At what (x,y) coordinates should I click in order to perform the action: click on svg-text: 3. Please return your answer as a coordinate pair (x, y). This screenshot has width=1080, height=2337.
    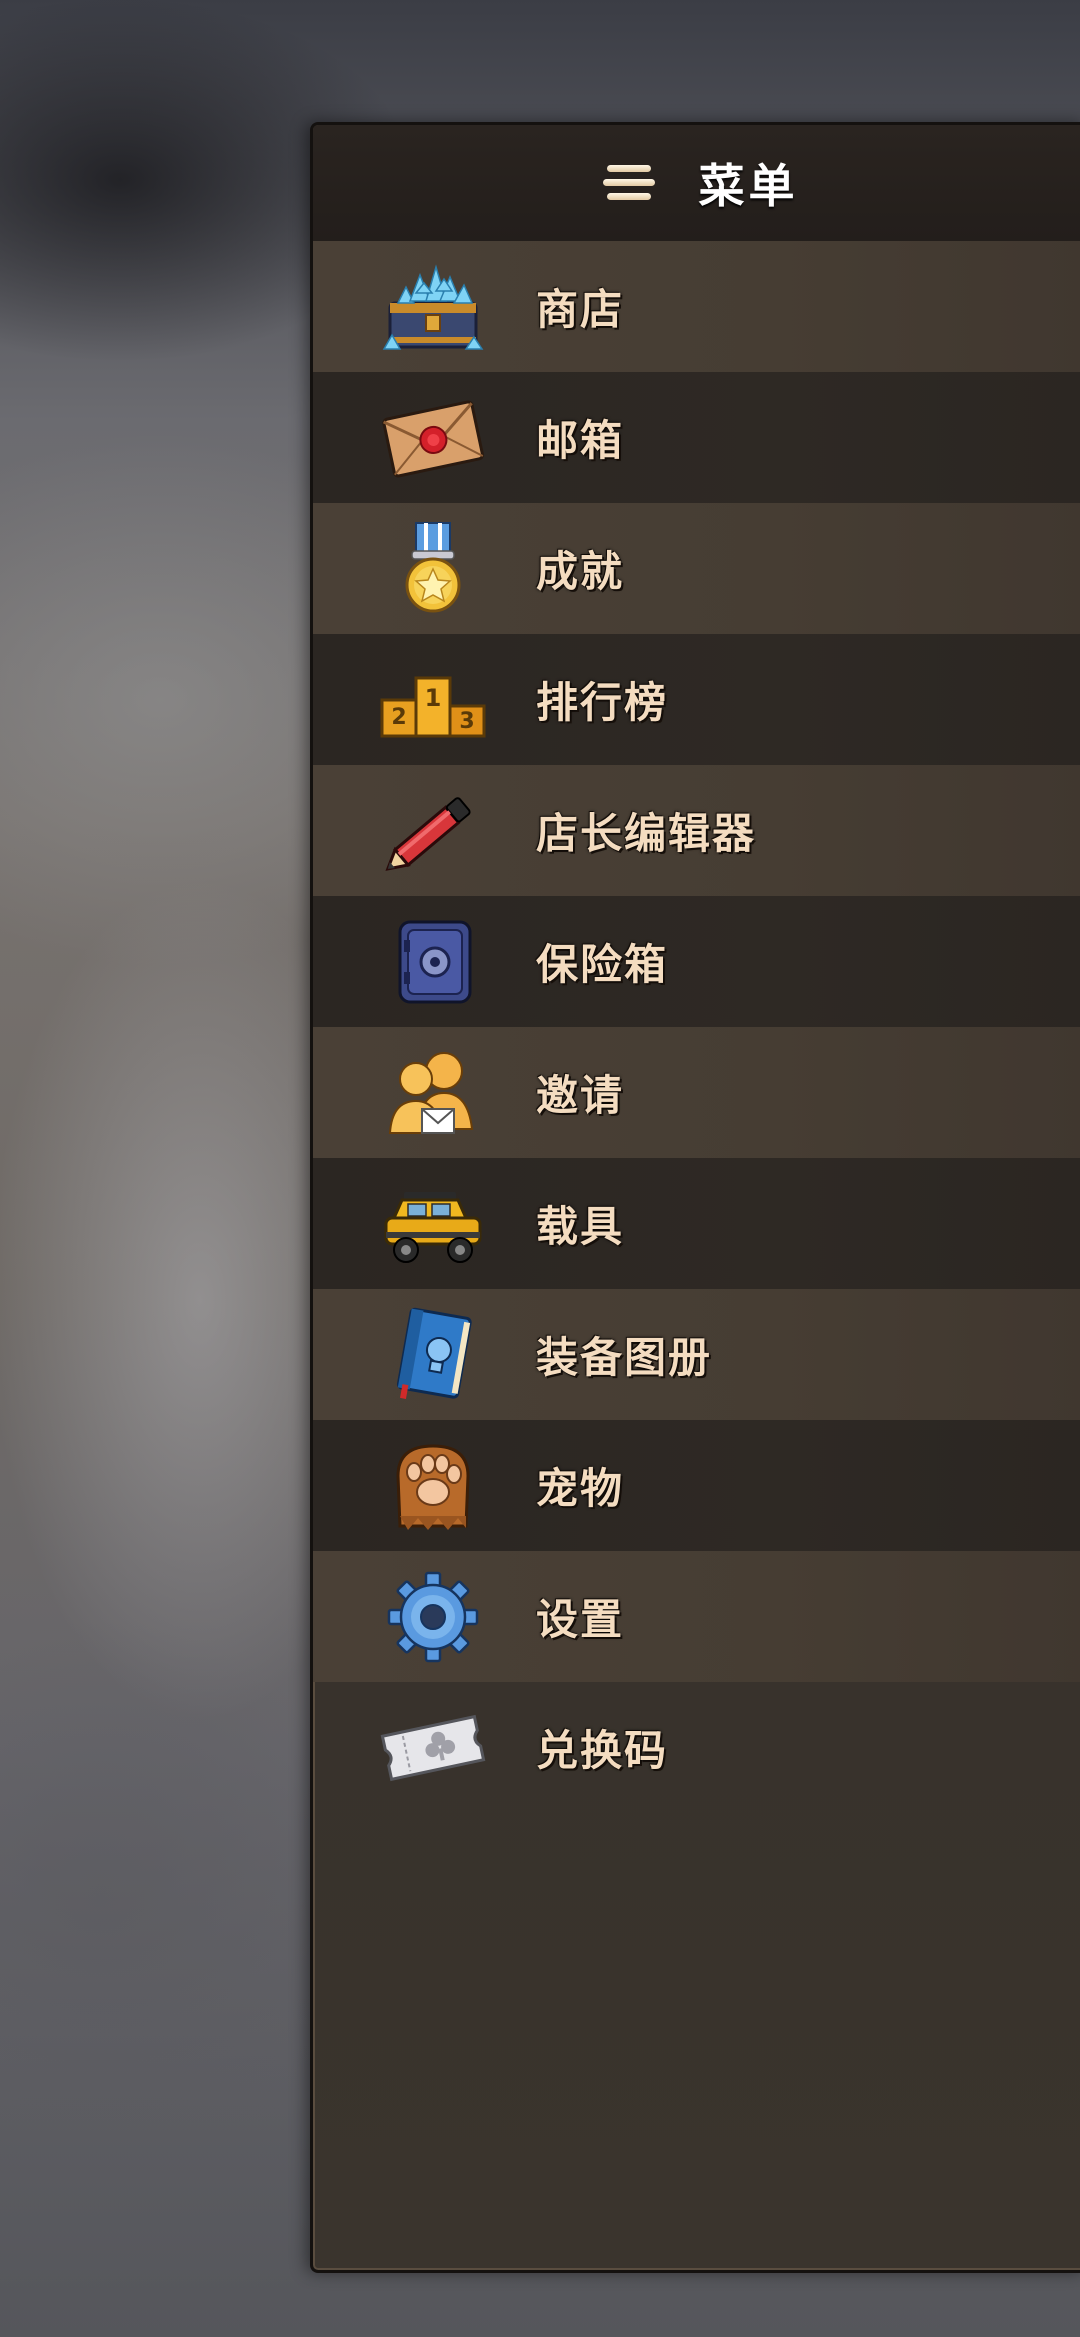
    Looking at the image, I should click on (466, 721).